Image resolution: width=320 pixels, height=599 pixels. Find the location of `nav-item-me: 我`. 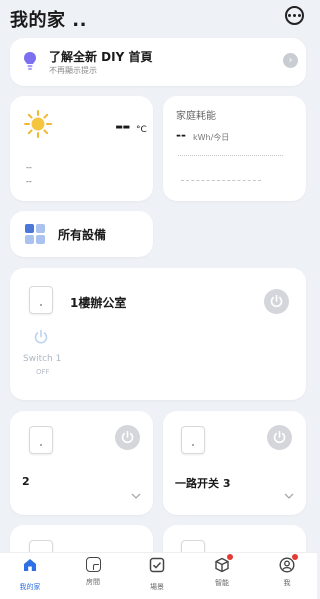

nav-item-me: 我 is located at coordinates (287, 571).